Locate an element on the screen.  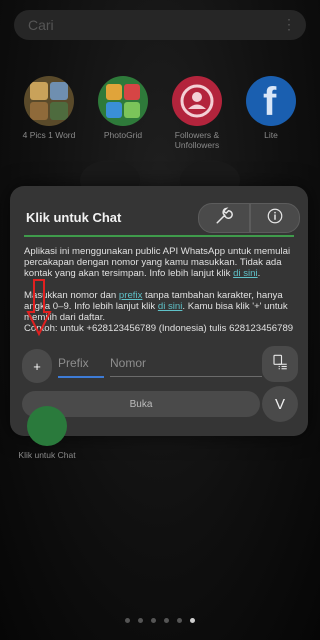
photogrid-icon is located at coordinates (123, 101).